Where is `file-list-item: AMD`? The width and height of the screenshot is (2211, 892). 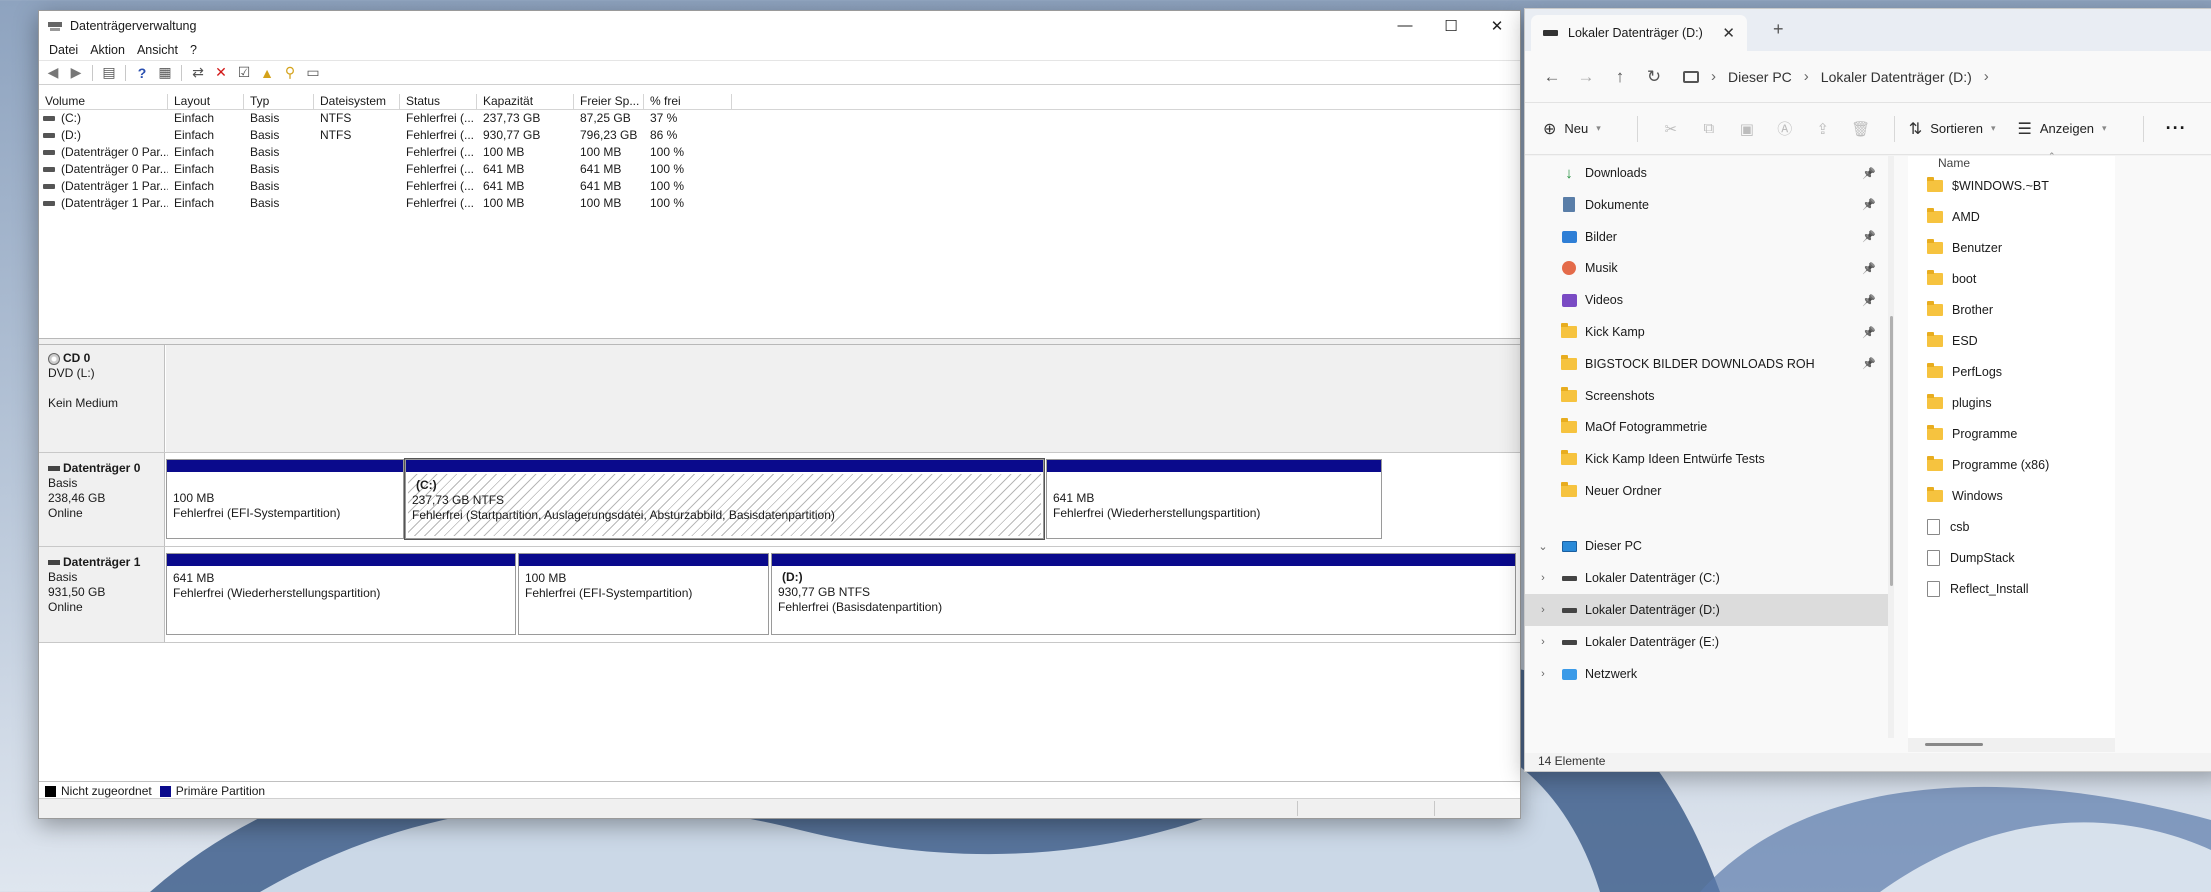 file-list-item: AMD is located at coordinates (2011, 216).